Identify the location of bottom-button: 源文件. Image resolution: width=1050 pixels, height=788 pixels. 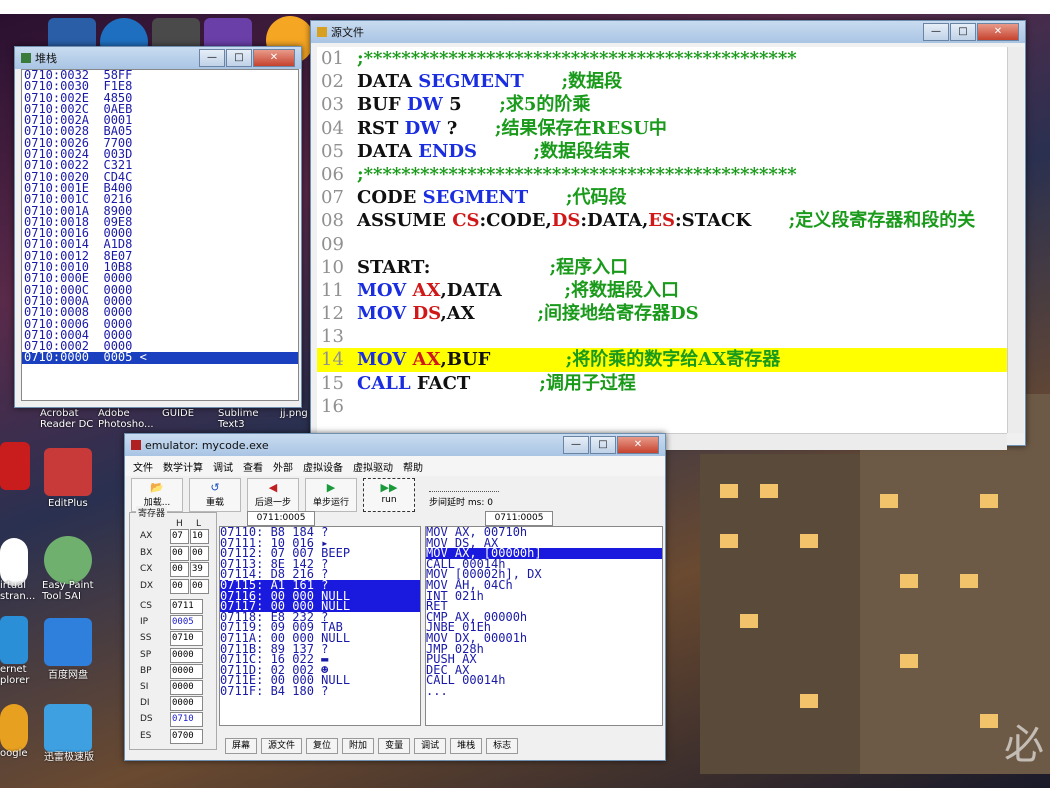
(282, 746).